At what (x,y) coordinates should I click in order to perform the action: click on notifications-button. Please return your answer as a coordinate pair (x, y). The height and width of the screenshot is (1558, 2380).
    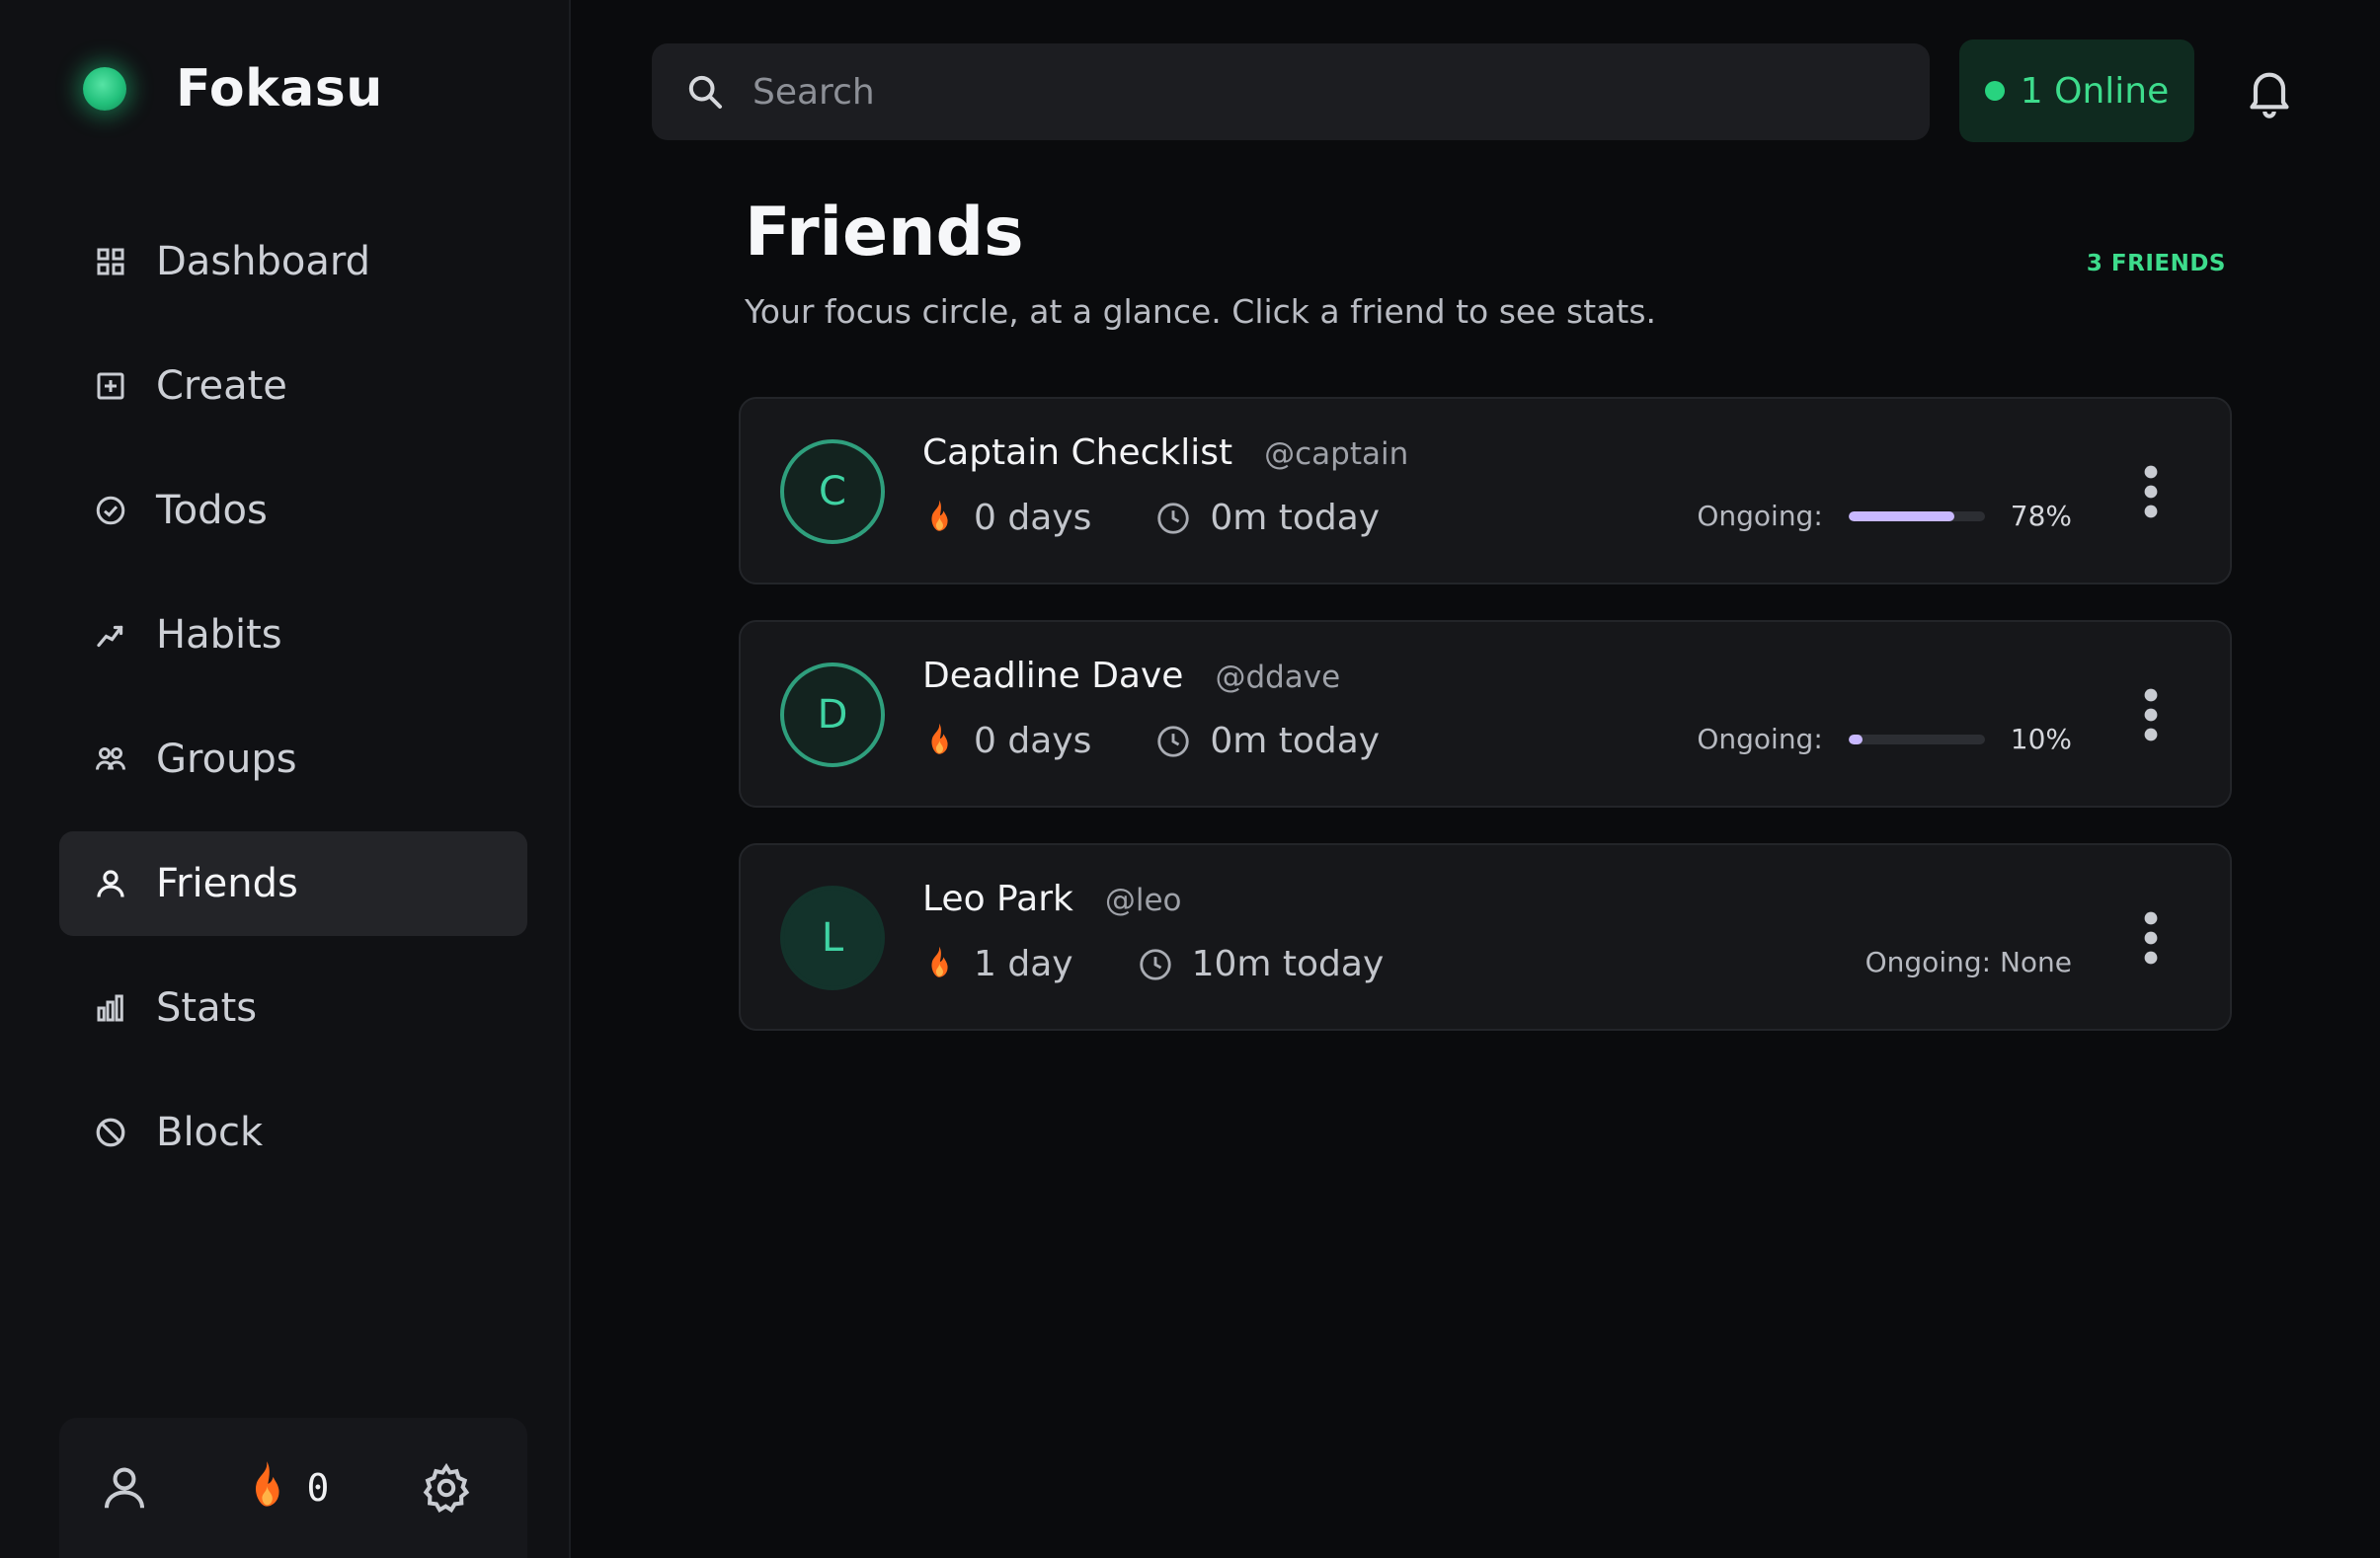
    Looking at the image, I should click on (2269, 90).